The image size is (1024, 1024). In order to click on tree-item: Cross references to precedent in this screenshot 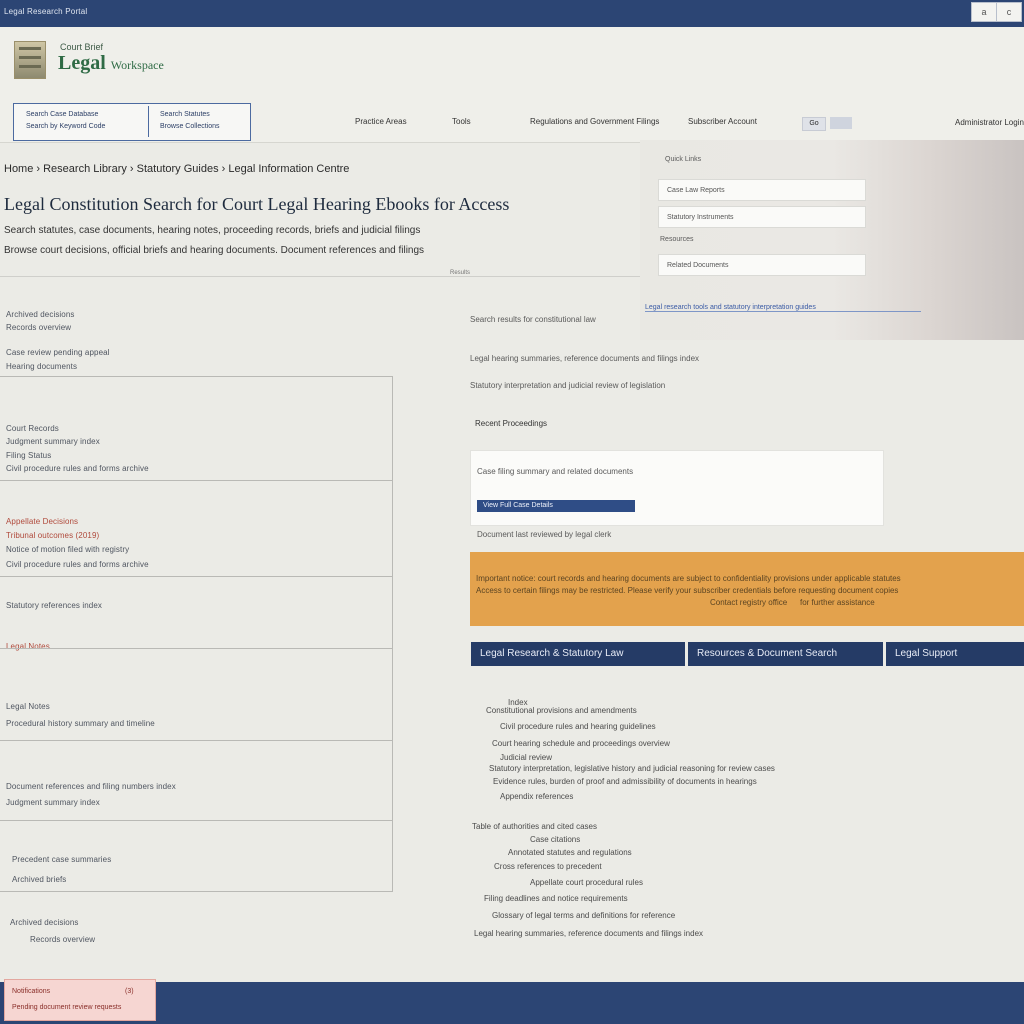, I will do `click(548, 866)`.